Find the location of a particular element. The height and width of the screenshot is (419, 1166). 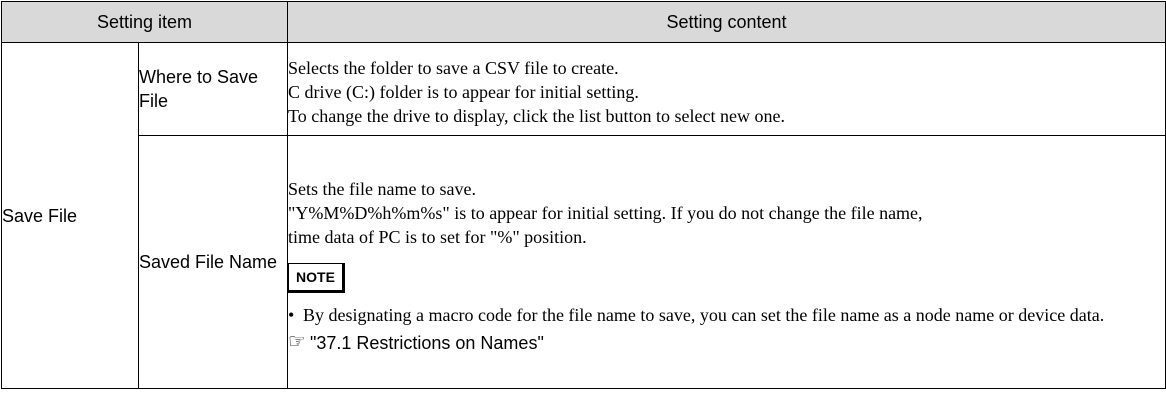

group-label-save-file: Save File is located at coordinates (70, 215).